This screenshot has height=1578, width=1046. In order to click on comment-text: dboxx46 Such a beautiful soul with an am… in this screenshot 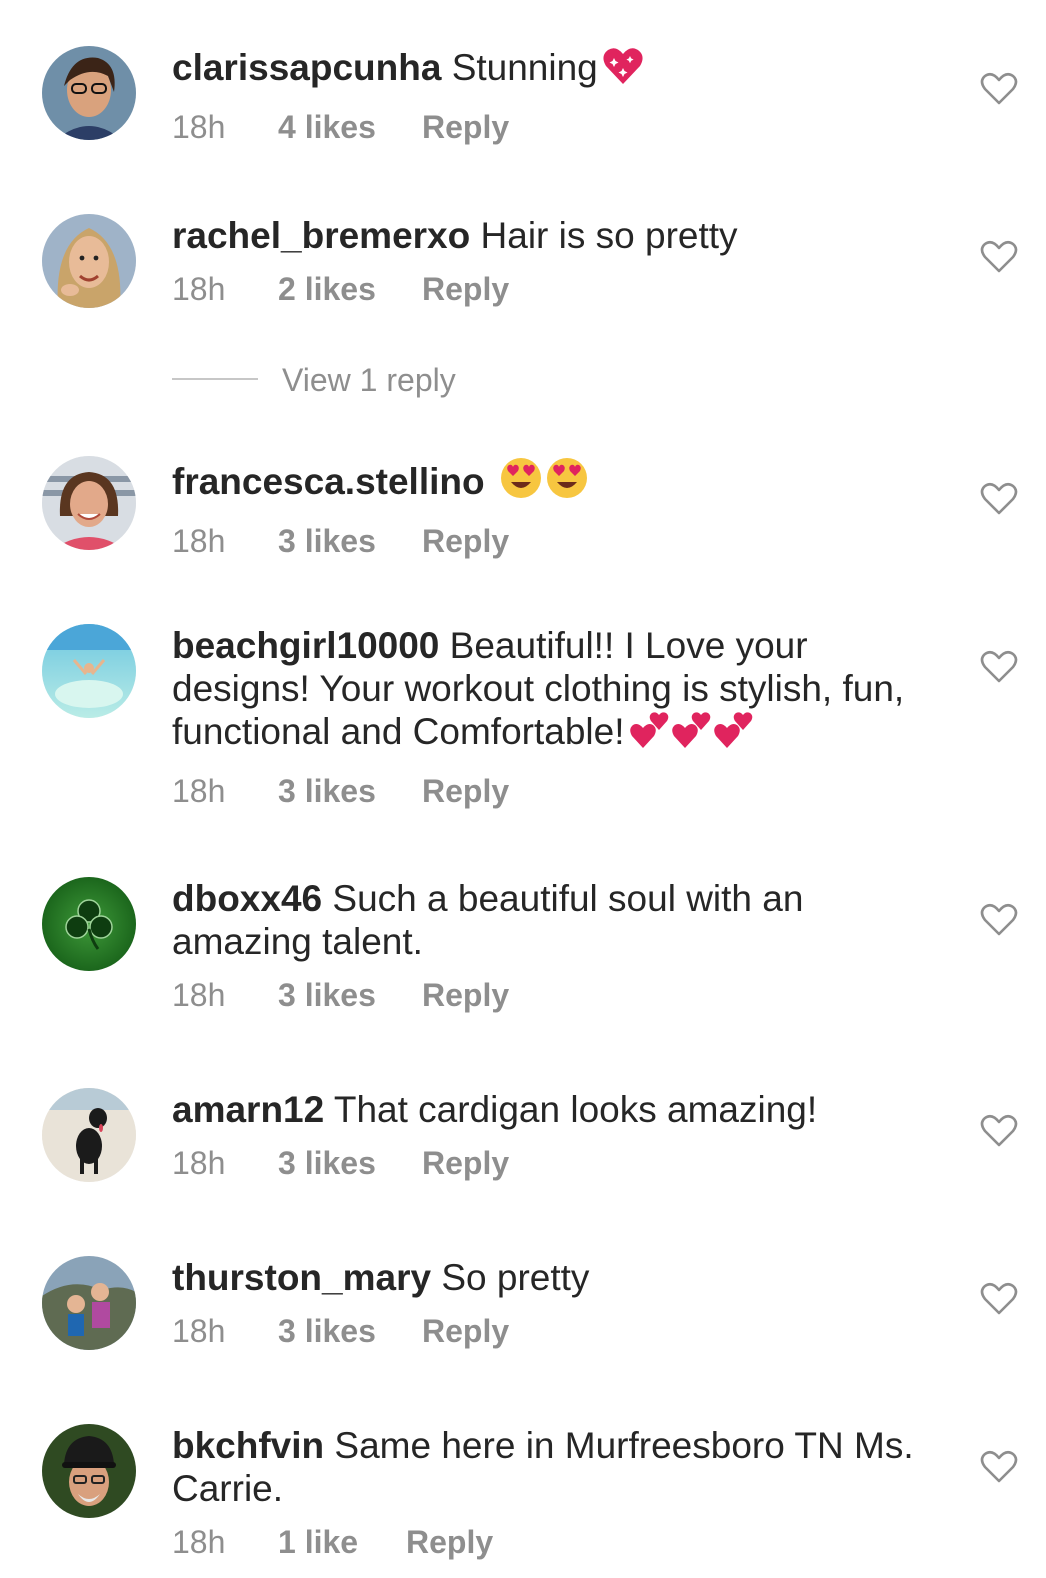, I will do `click(557, 920)`.